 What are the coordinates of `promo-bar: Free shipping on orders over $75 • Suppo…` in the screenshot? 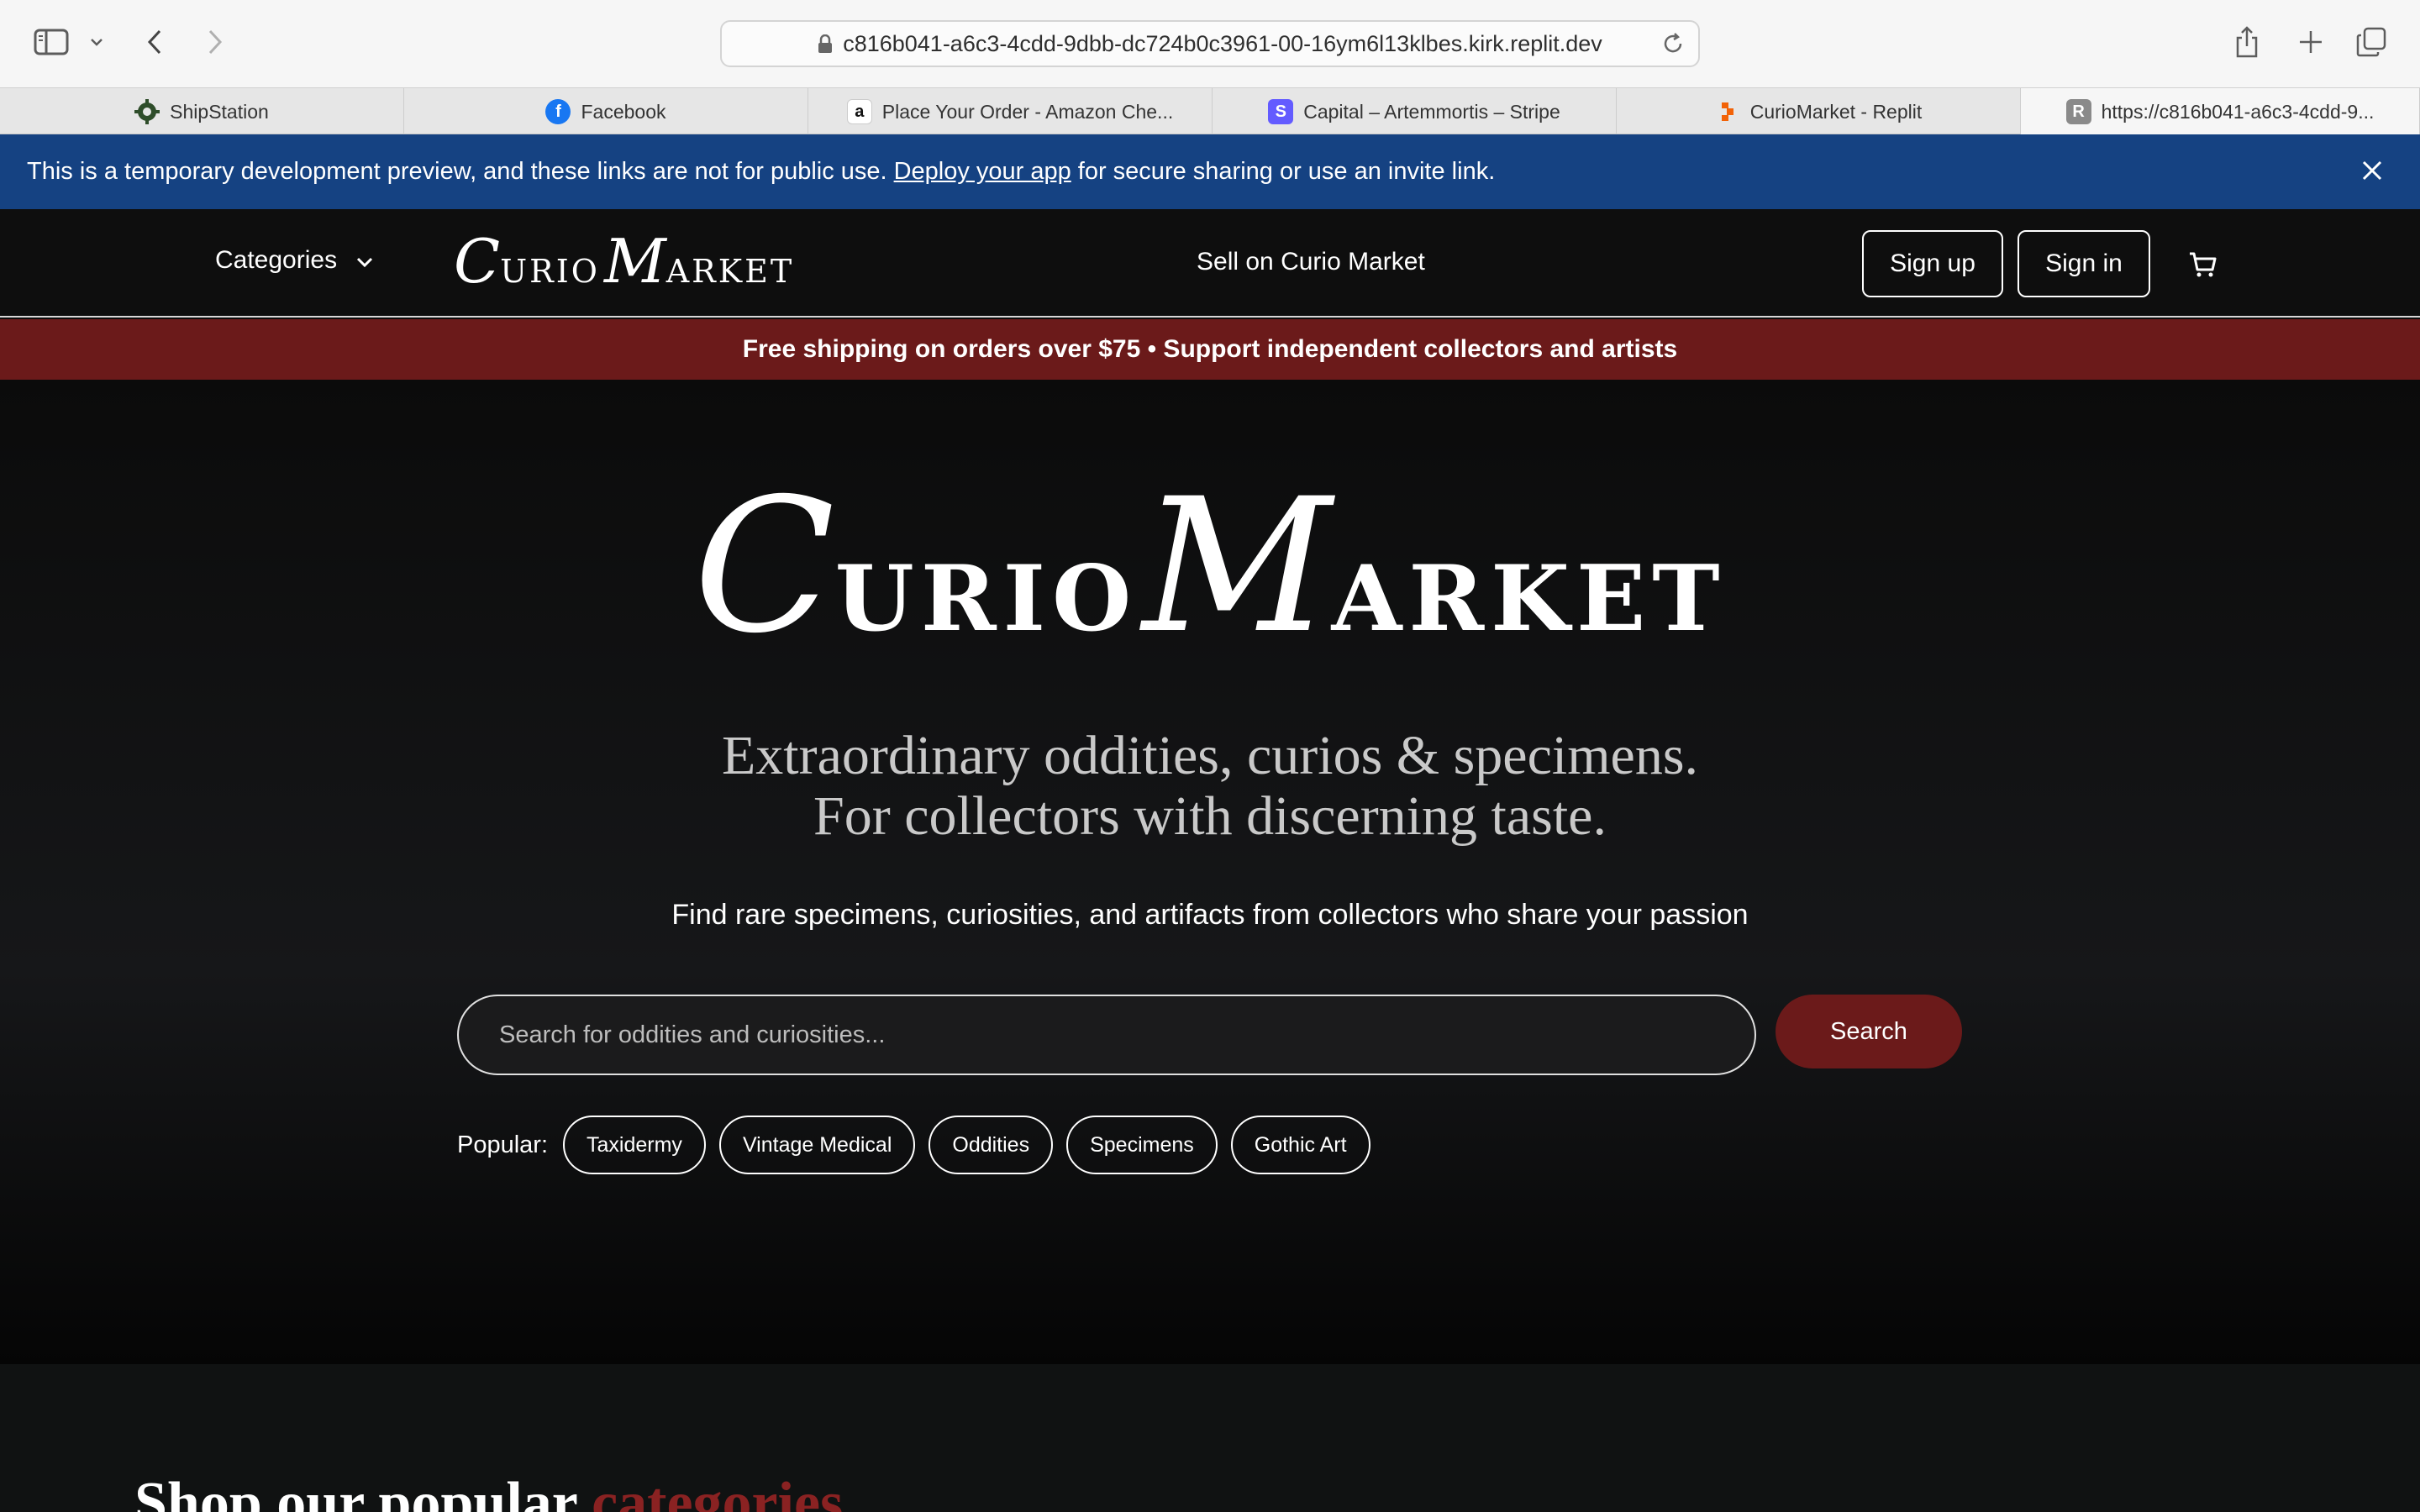 It's located at (1210, 349).